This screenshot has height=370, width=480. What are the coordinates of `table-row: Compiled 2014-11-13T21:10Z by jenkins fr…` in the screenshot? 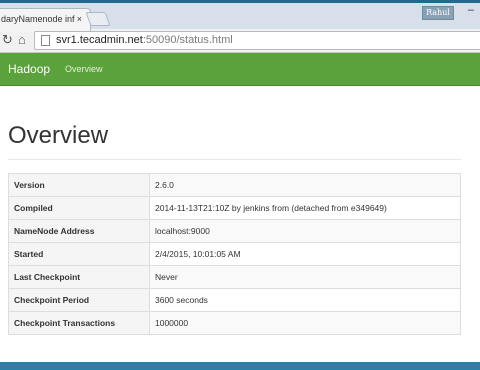 It's located at (234, 208).